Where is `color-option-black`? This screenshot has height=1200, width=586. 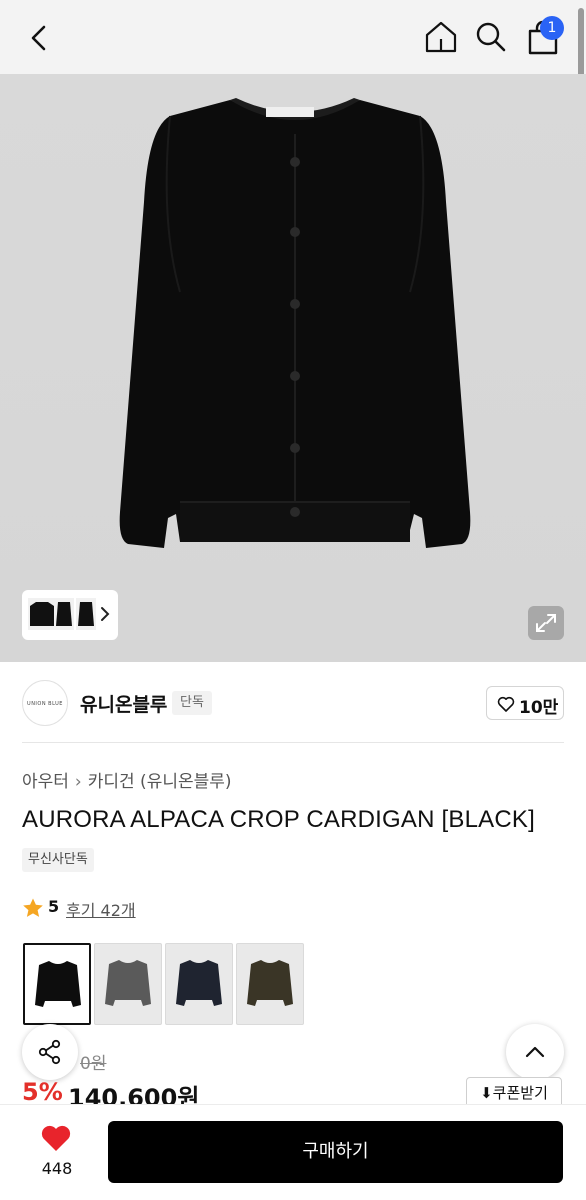 color-option-black is located at coordinates (57, 984).